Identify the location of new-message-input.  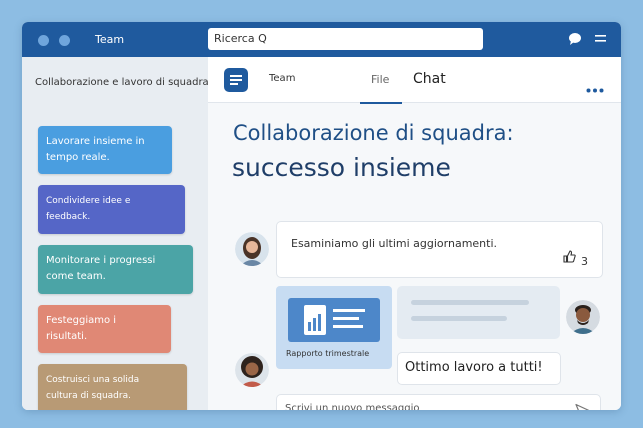
(425, 406).